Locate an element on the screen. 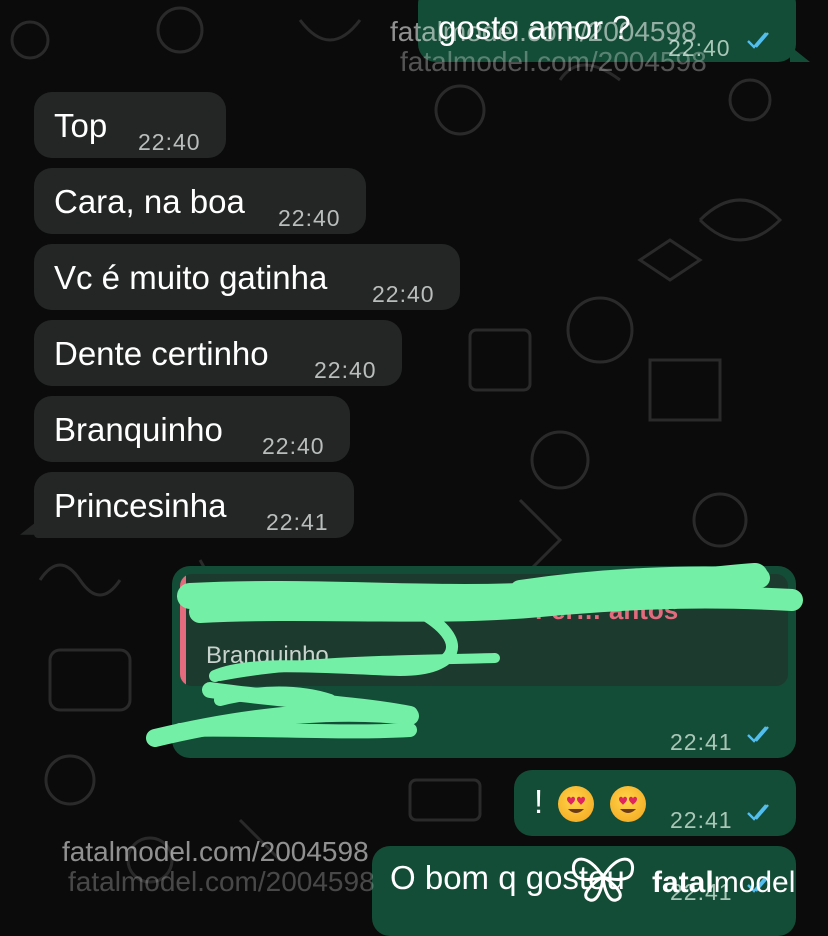 The width and height of the screenshot is (828, 936). quote-accent-bar is located at coordinates (183, 630).